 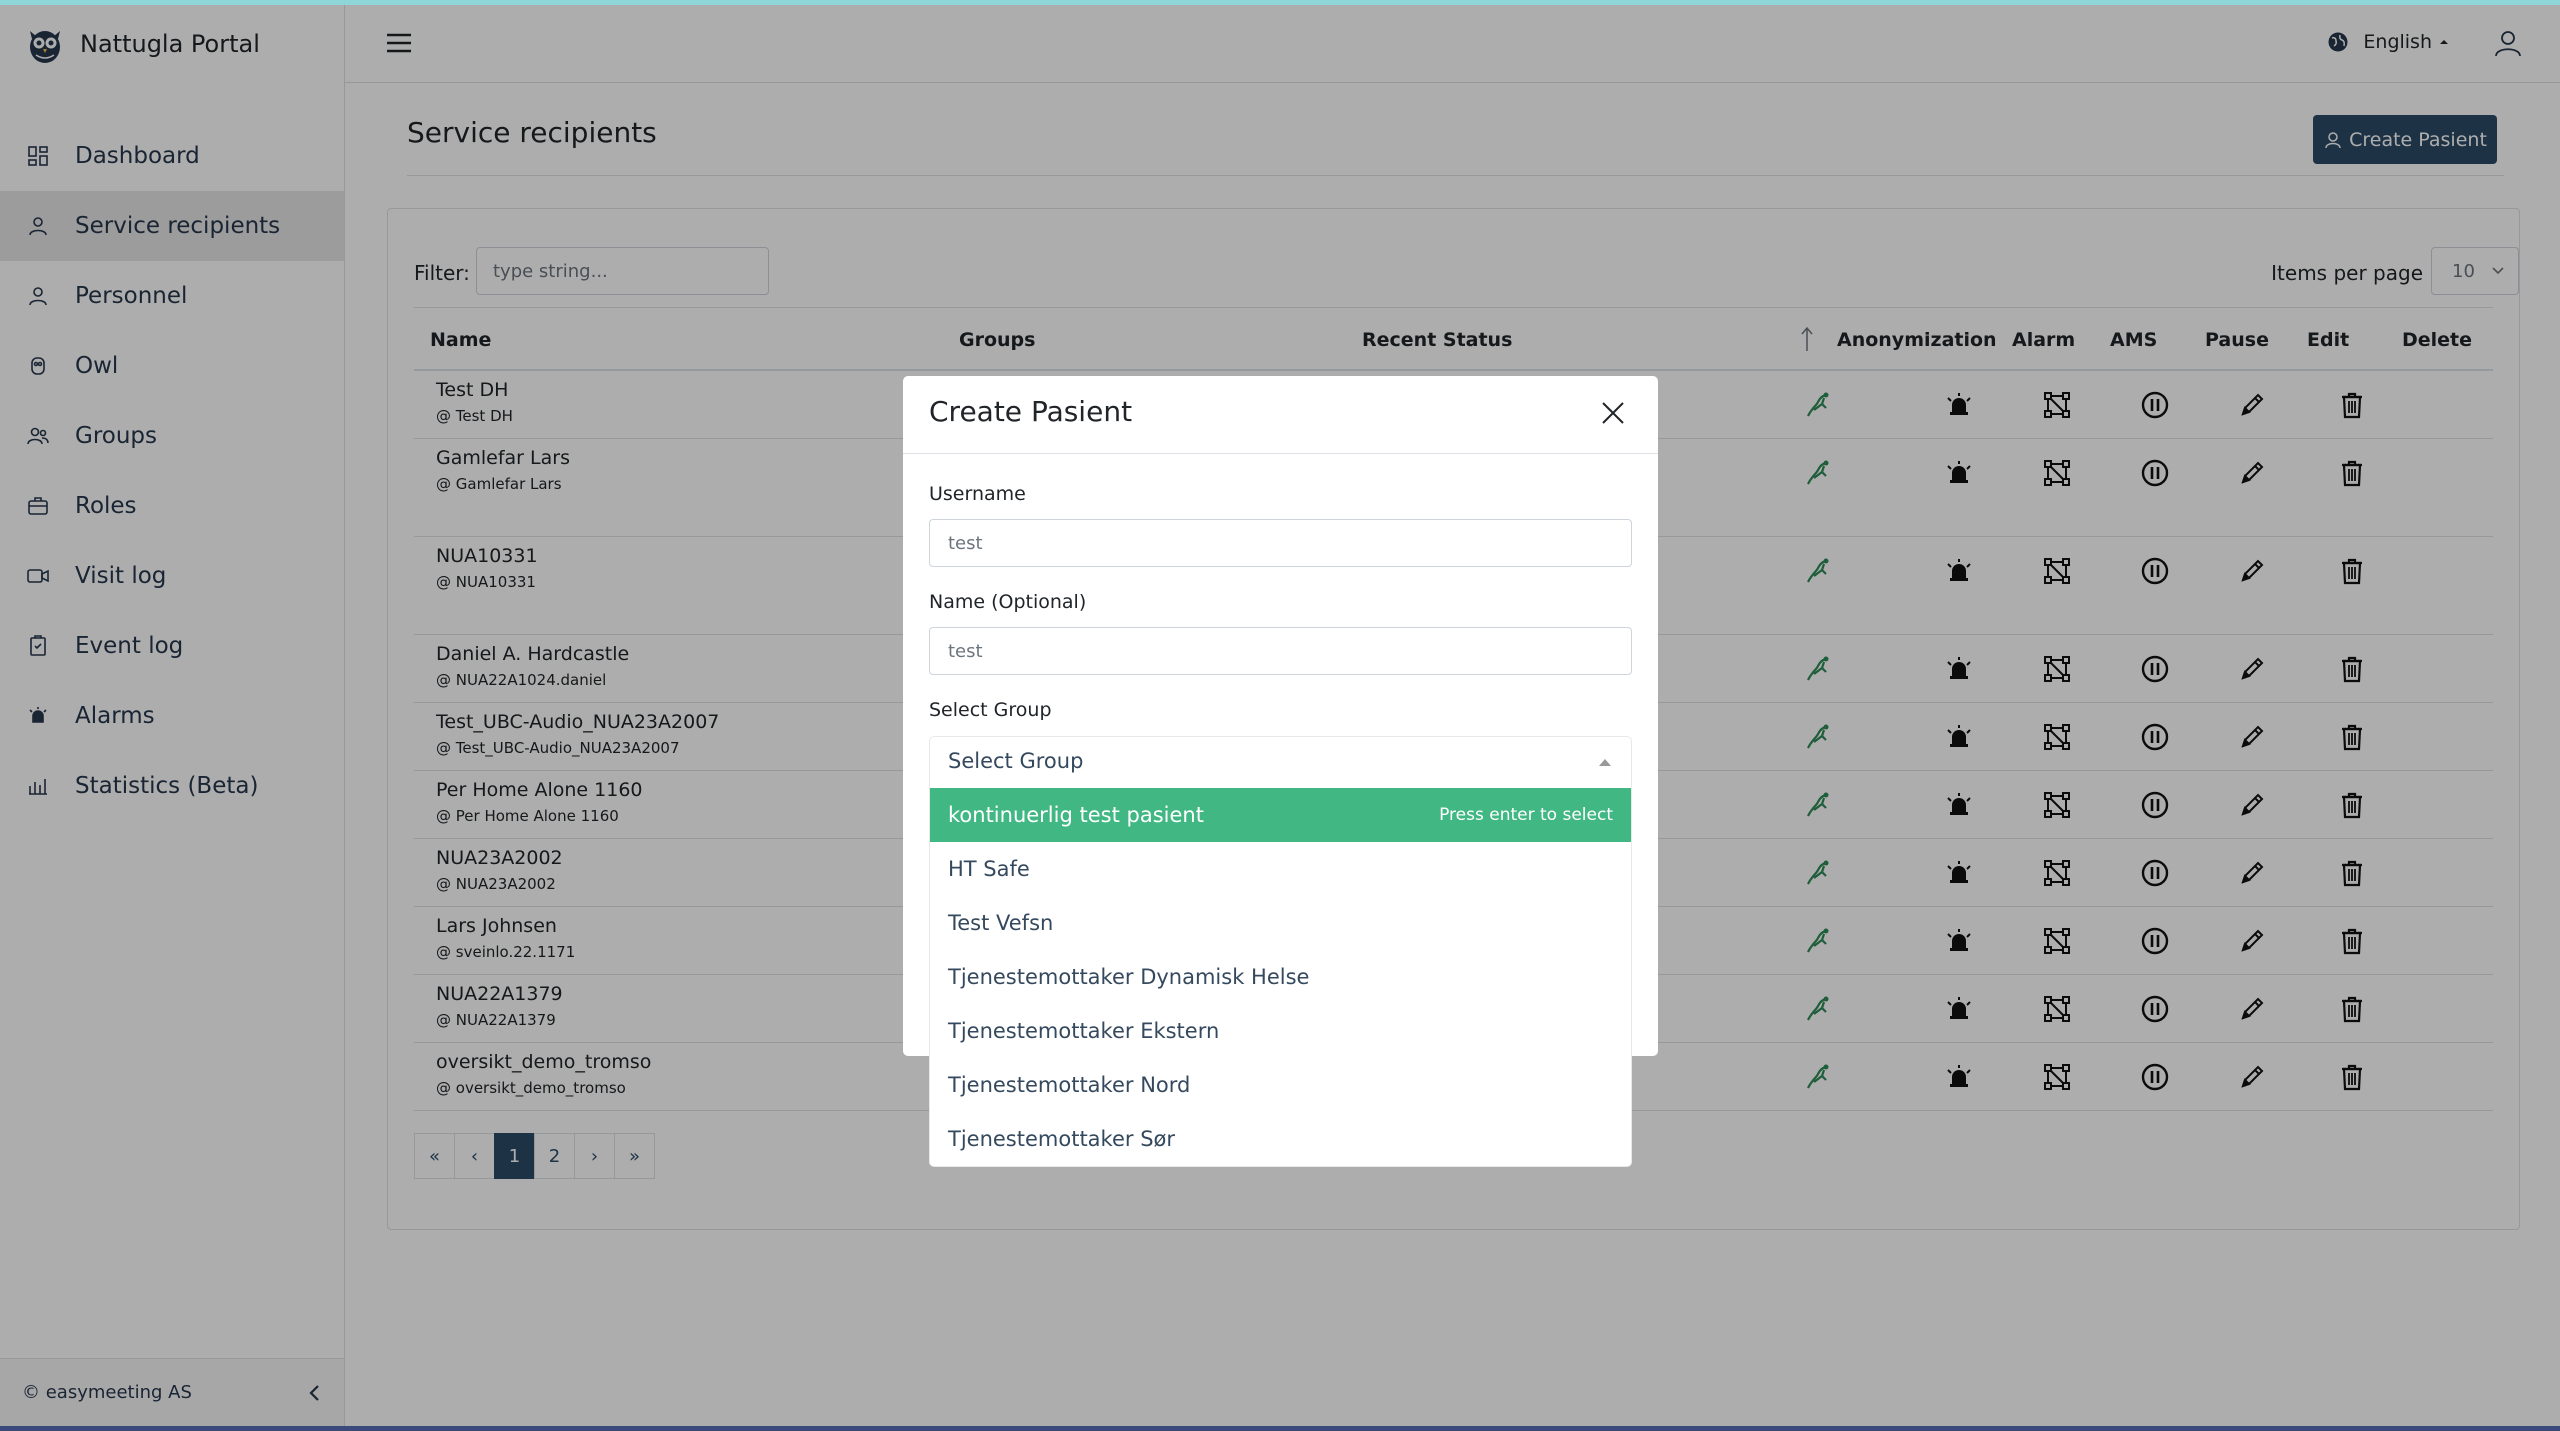 I want to click on name-label: Name (Optional), so click(x=1008, y=602).